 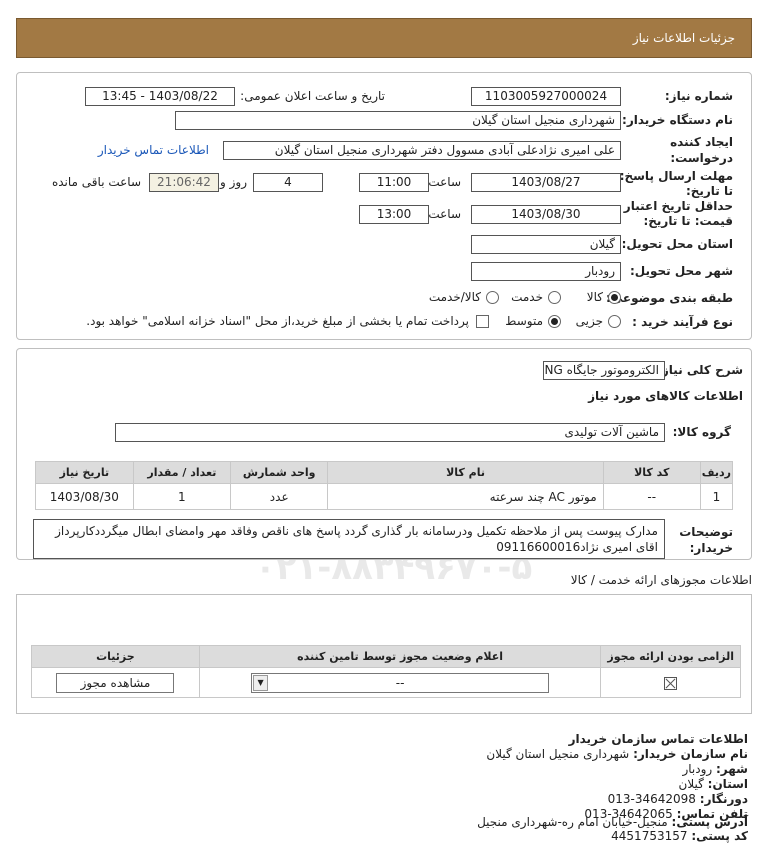 I want to click on process-option-medium: متوسط, so click(x=524, y=321).